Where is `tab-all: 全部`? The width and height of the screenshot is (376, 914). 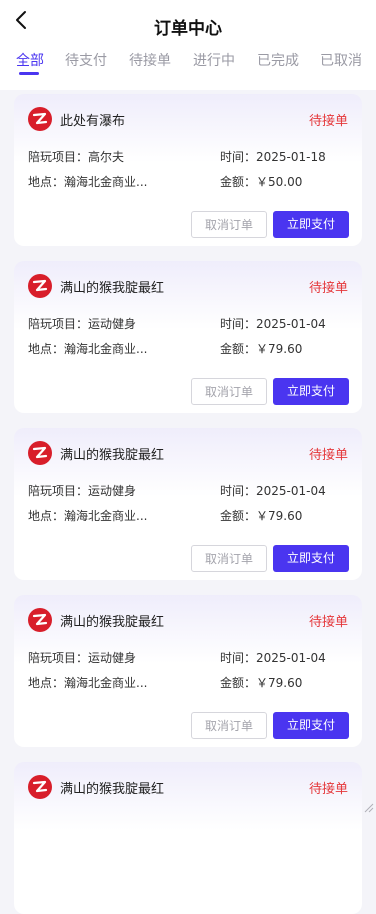 tab-all: 全部 is located at coordinates (30, 60).